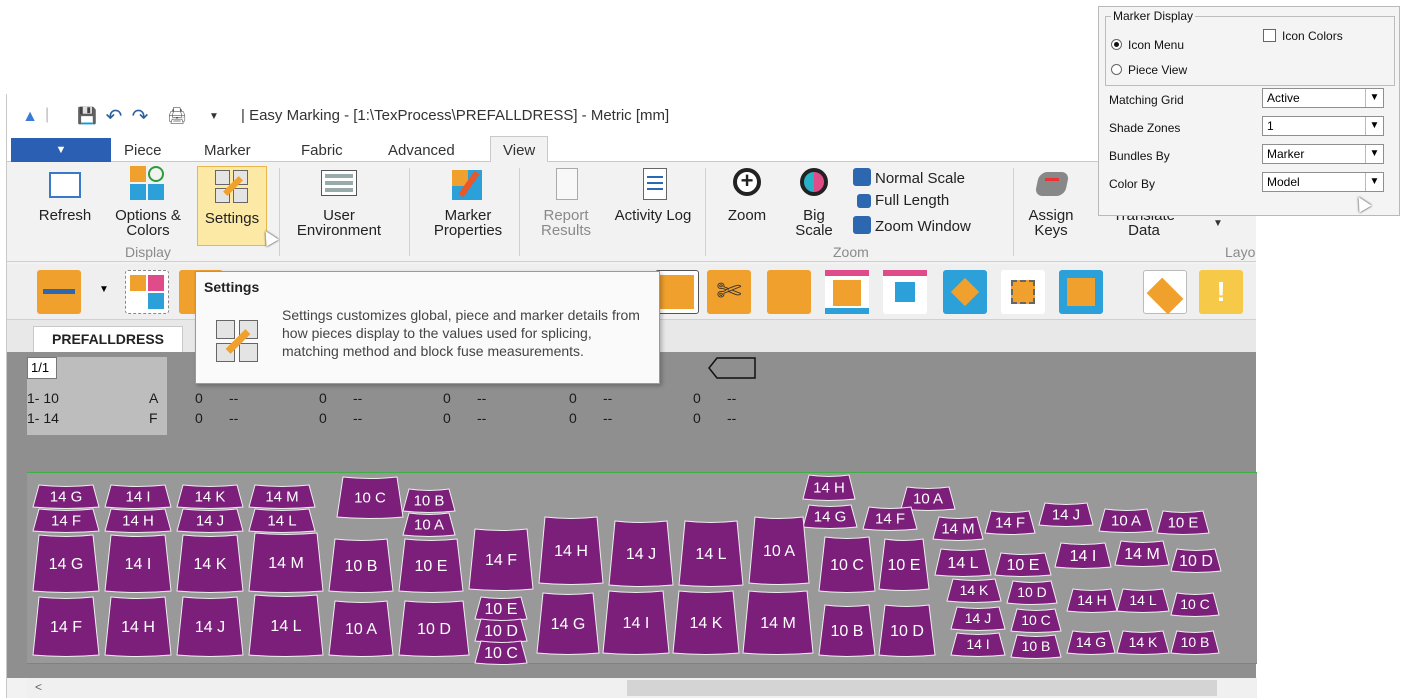 The width and height of the screenshot is (1401, 698). What do you see at coordinates (177, 117) in the screenshot?
I see `print-icon: 🖨` at bounding box center [177, 117].